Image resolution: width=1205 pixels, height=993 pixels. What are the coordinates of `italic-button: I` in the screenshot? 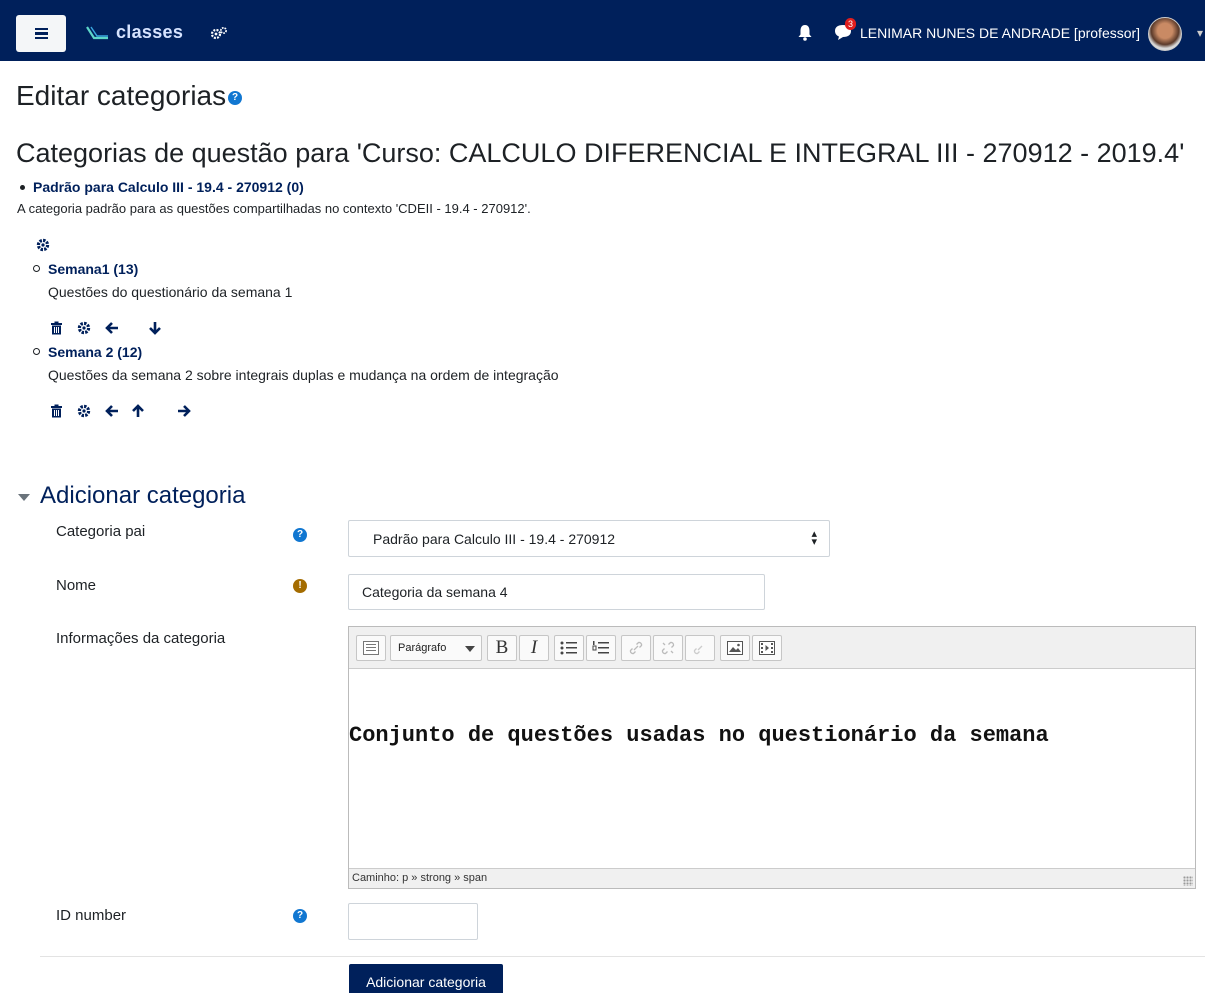 It's located at (534, 648).